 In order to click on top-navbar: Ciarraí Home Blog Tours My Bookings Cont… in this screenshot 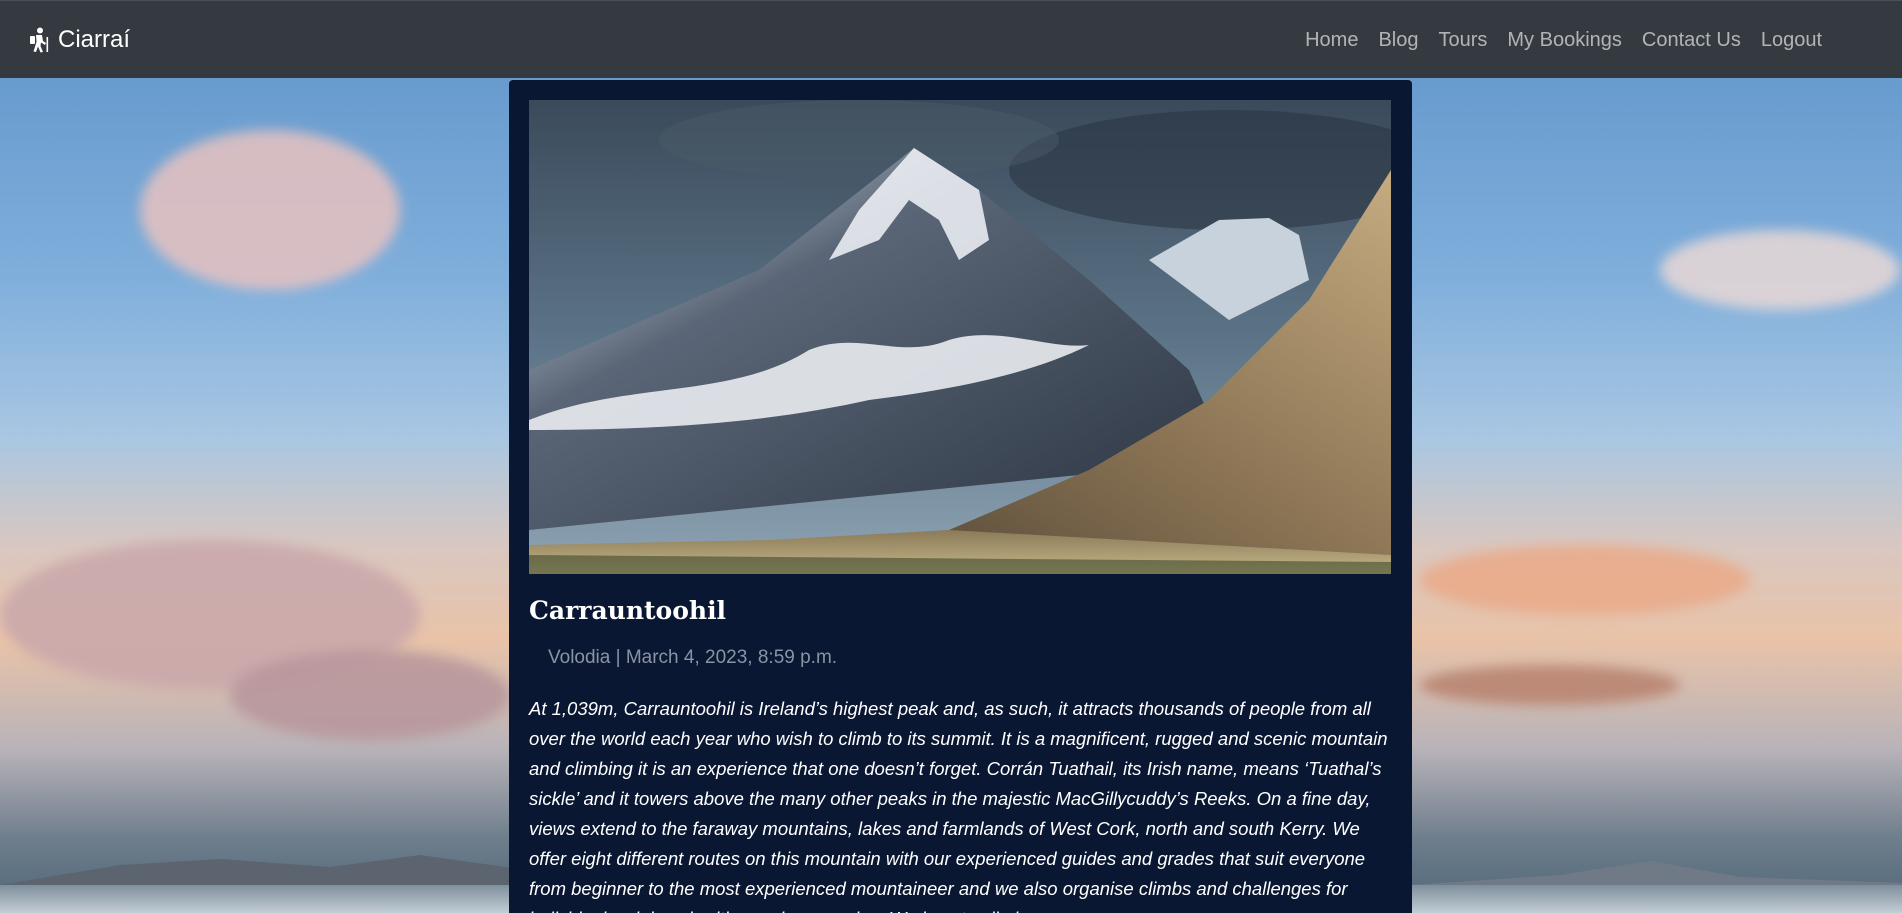, I will do `click(951, 39)`.